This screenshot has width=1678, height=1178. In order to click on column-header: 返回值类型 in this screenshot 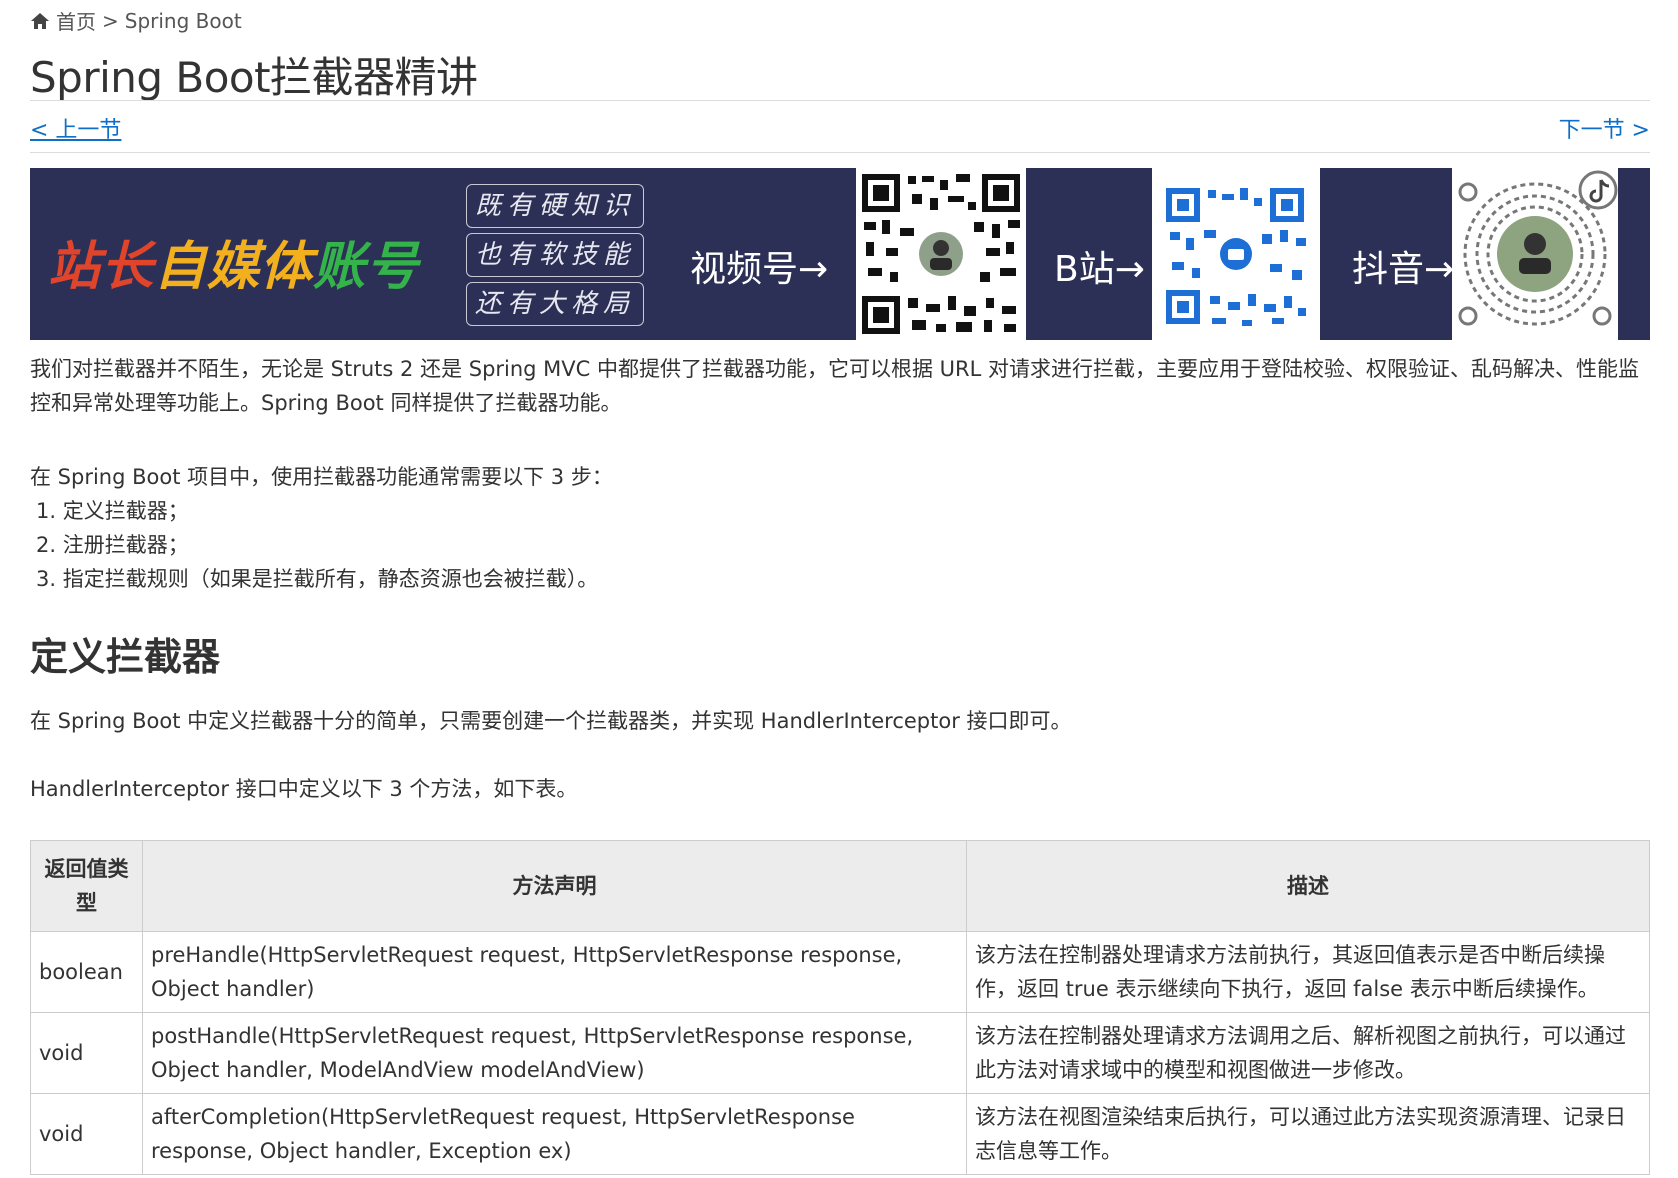, I will do `click(86, 886)`.